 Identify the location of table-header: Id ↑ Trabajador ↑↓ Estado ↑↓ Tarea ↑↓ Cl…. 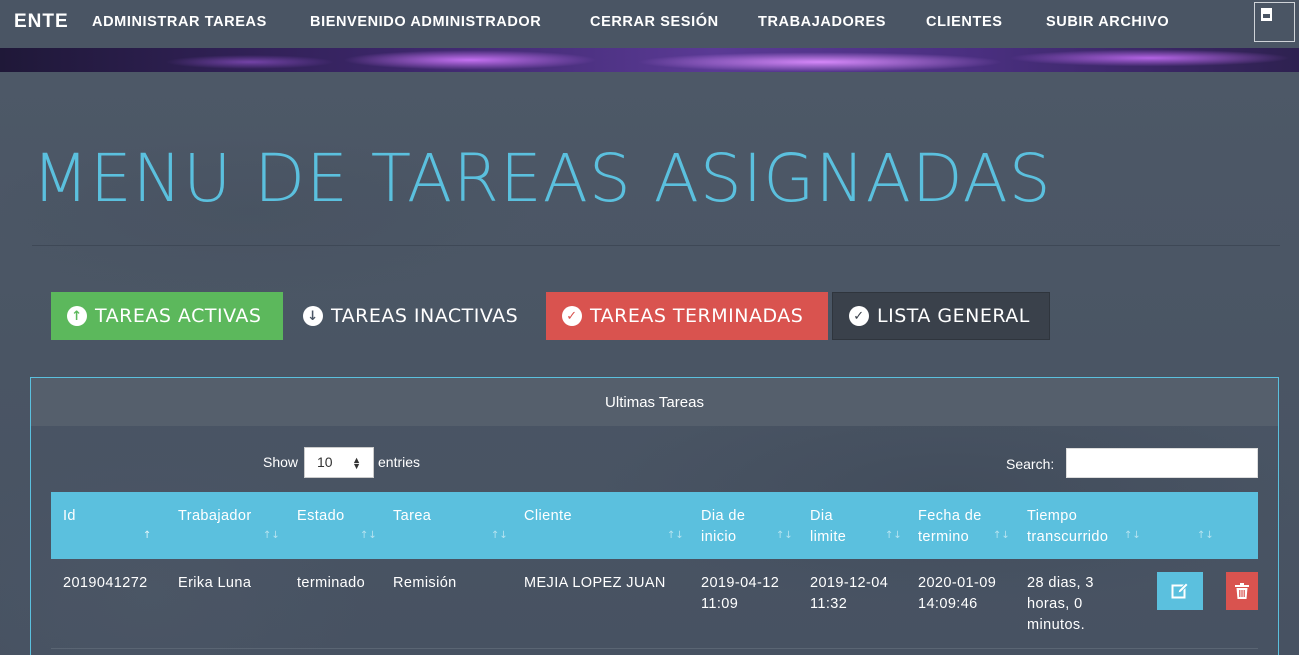
(654, 525).